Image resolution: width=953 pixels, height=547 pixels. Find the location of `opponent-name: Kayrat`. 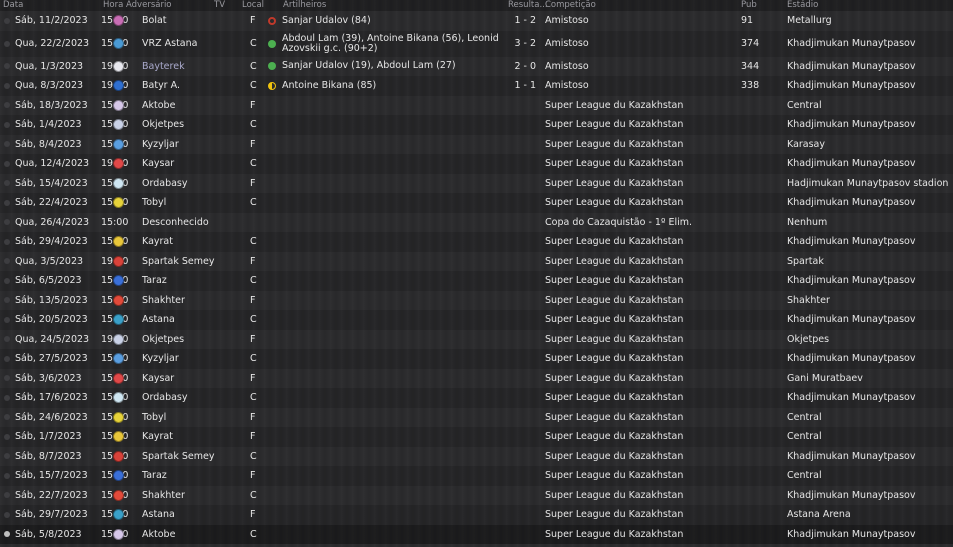

opponent-name: Kayrat is located at coordinates (157, 436).